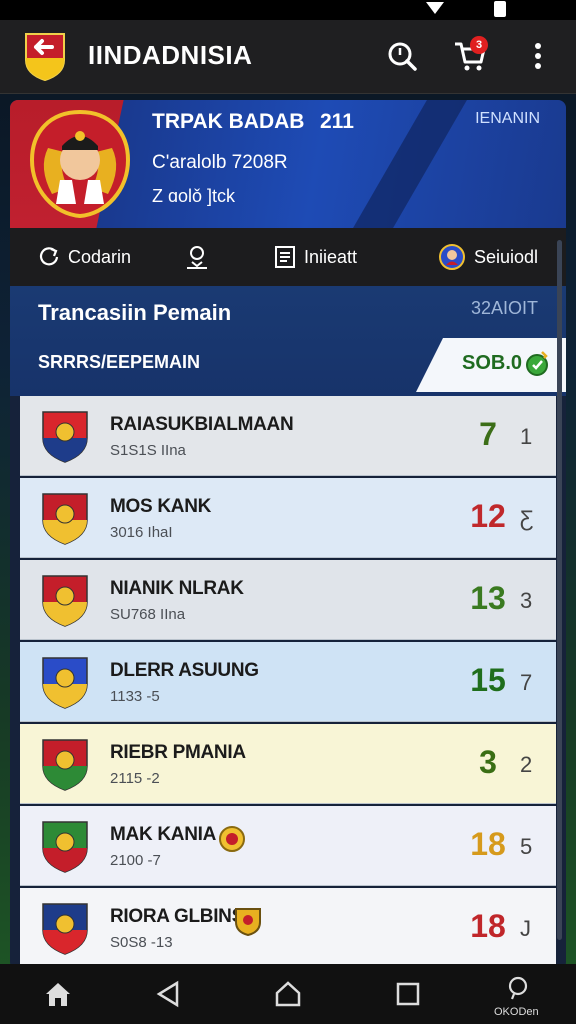  What do you see at coordinates (525, 928) in the screenshot?
I see `player-rank: J` at bounding box center [525, 928].